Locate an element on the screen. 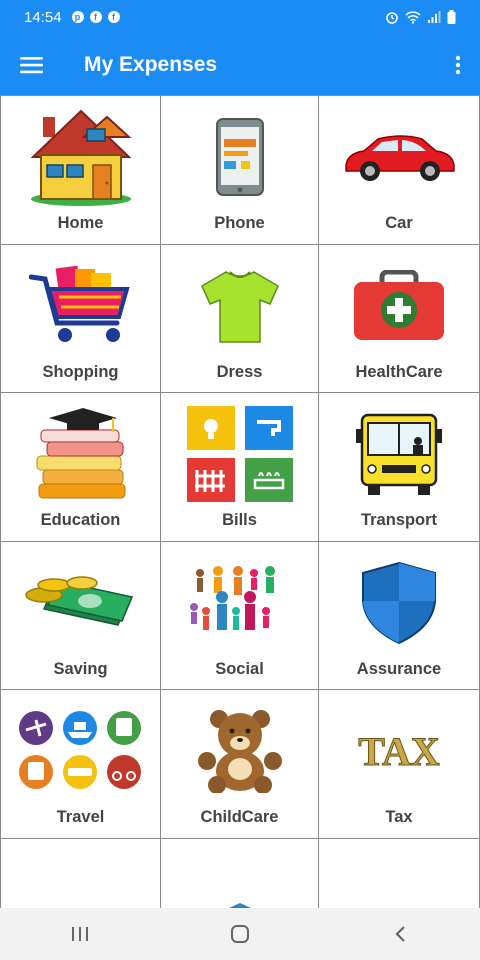 This screenshot has width=480, height=960. category-label: Shopping is located at coordinates (80, 371).